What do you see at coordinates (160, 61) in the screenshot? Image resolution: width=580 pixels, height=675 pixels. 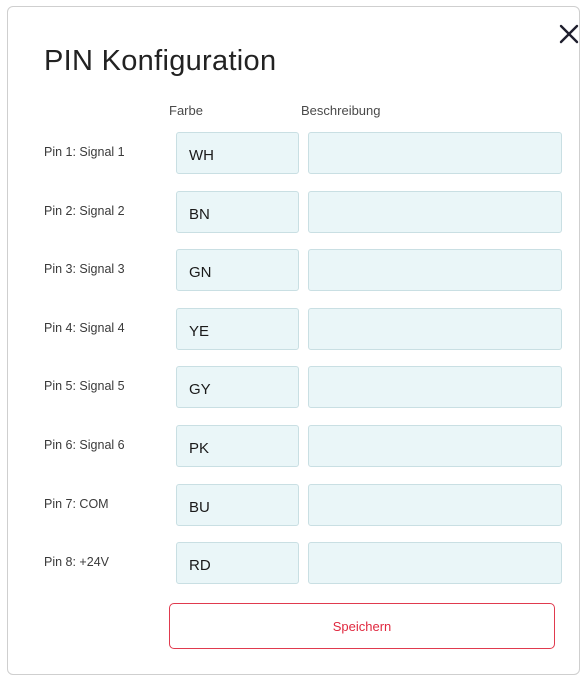 I see `dialog-title: PIN Konfiguration` at bounding box center [160, 61].